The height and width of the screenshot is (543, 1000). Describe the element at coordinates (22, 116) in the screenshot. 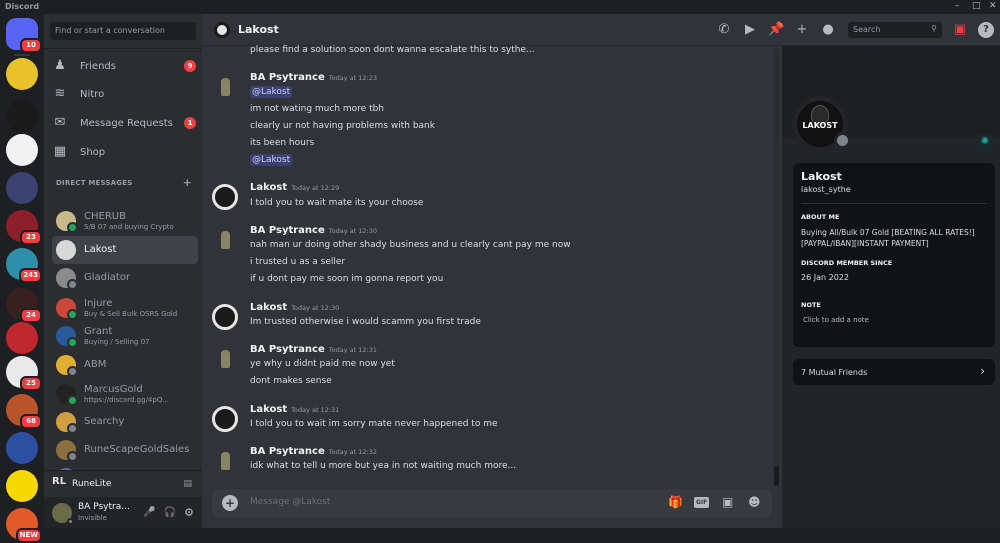

I see `marcus-gold-server-icon` at that location.